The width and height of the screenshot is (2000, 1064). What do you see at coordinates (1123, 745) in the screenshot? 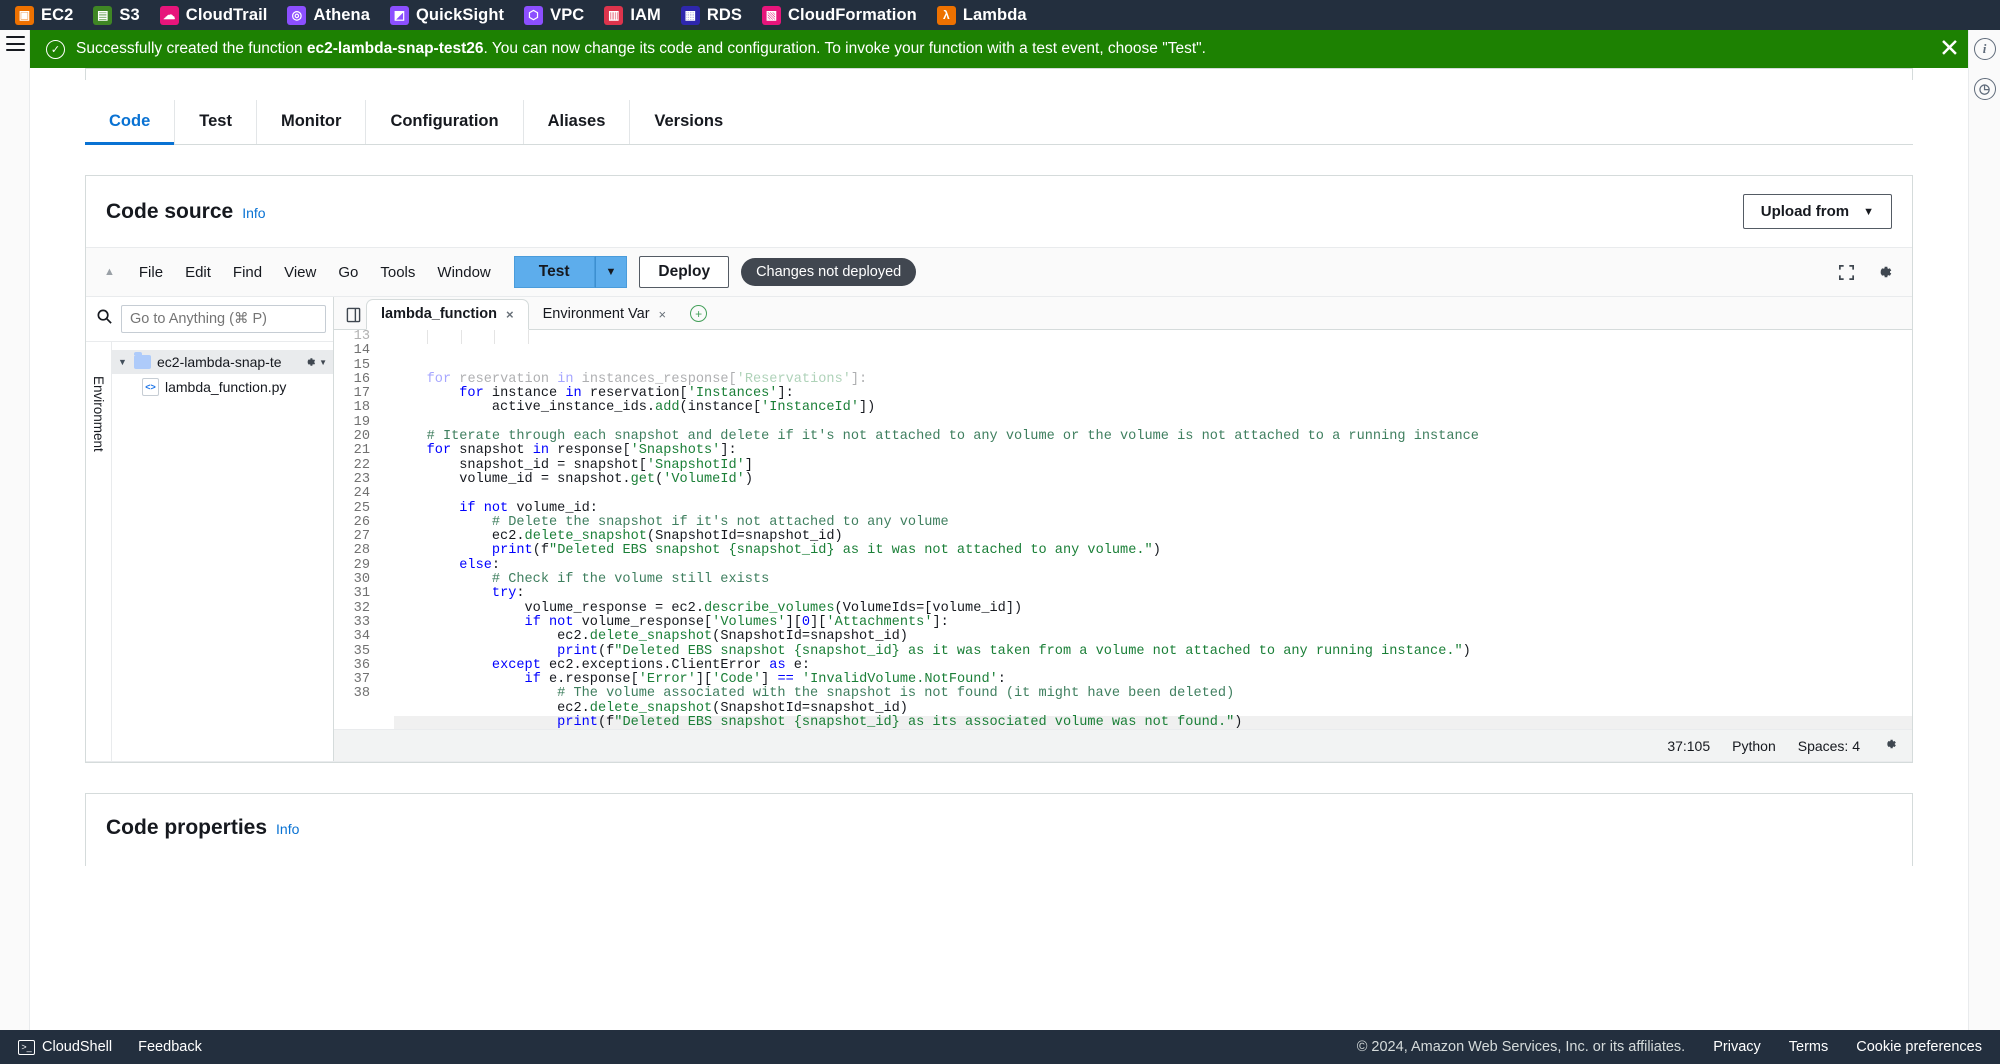
I see `editor-status-bar: 37:105 Python Spaces: 4` at bounding box center [1123, 745].